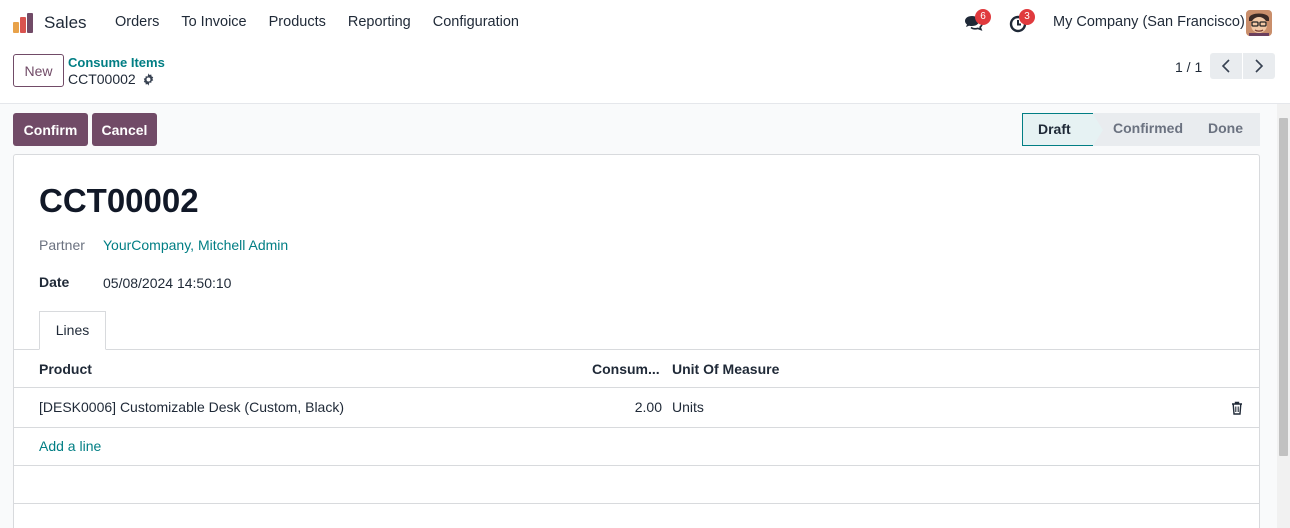  I want to click on column-header-product: Product, so click(65, 369).